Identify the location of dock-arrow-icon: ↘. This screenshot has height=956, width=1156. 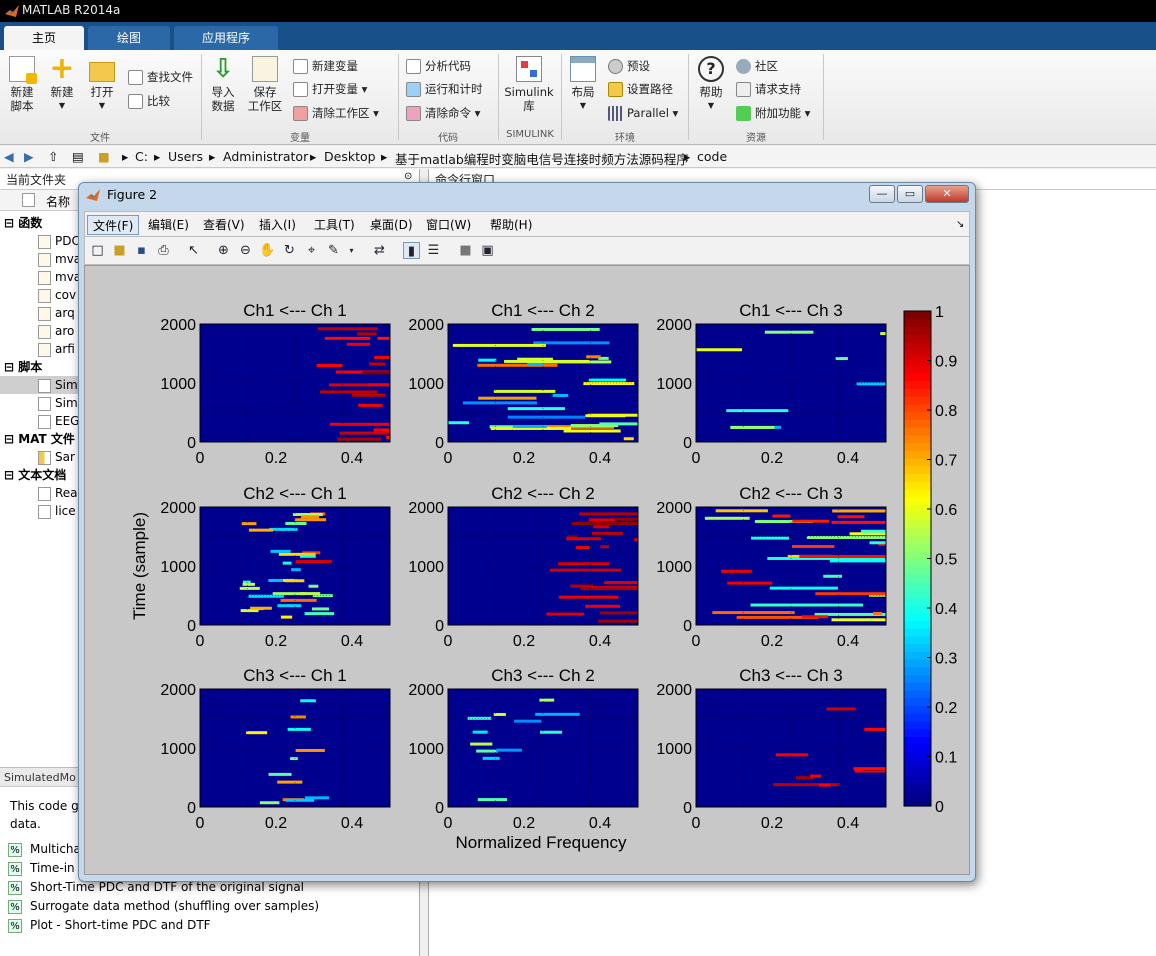
(960, 225).